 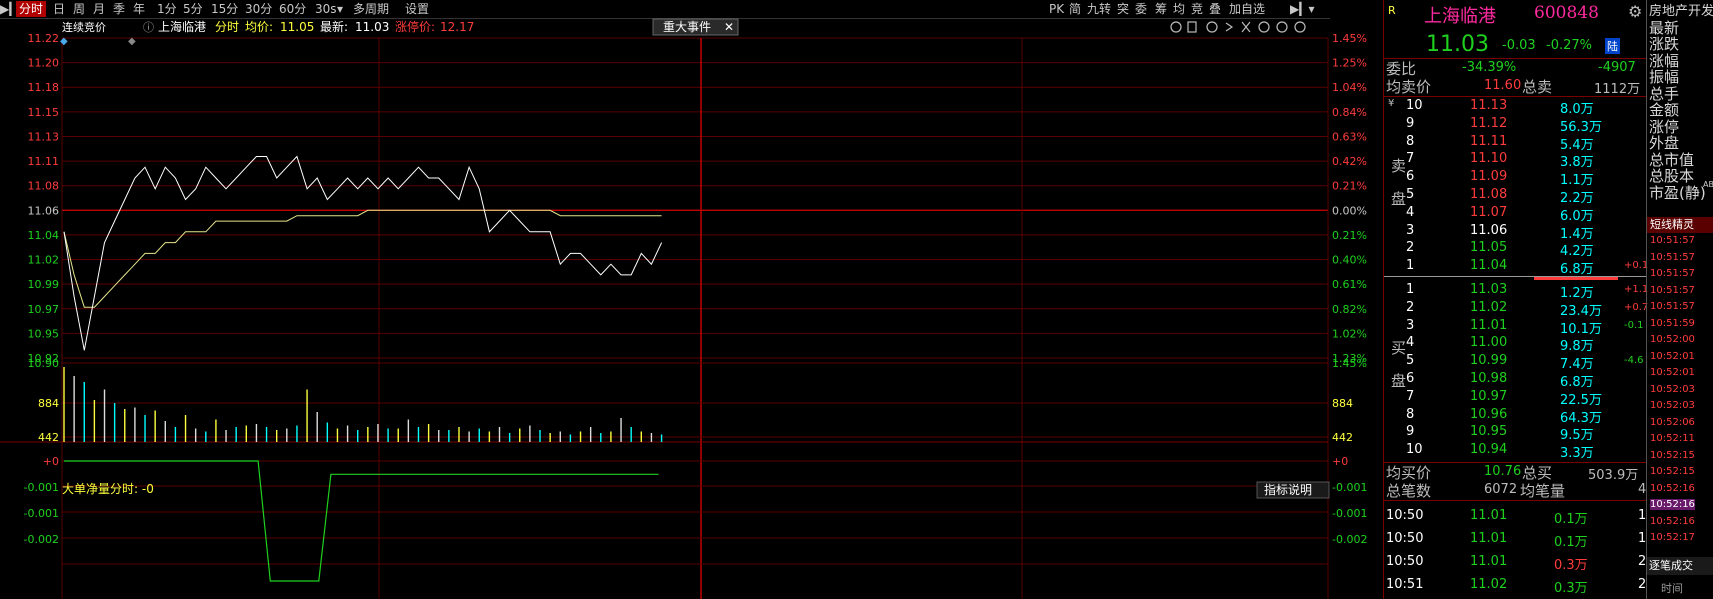 I want to click on tab-1min: 1分, so click(x=167, y=9).